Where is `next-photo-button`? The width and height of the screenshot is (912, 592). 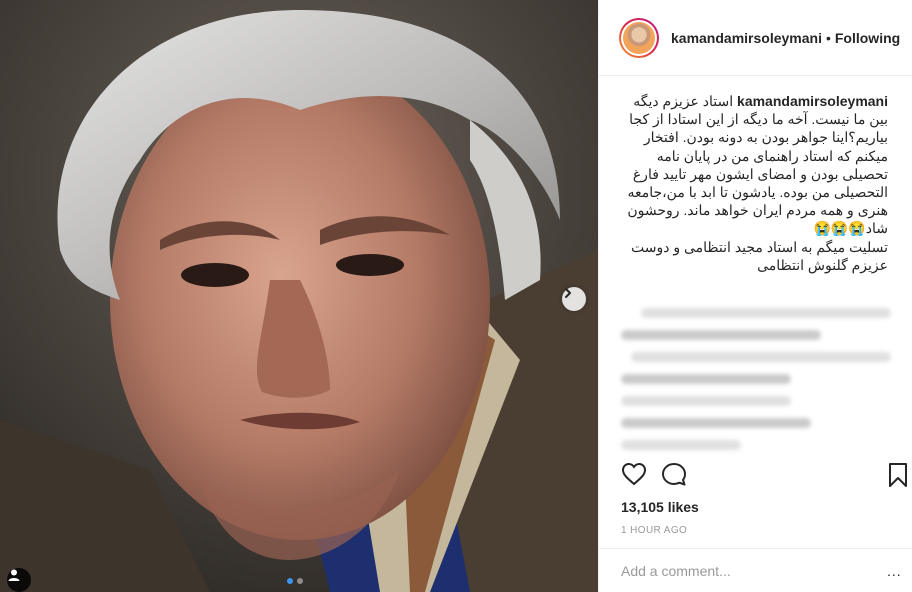 next-photo-button is located at coordinates (574, 299).